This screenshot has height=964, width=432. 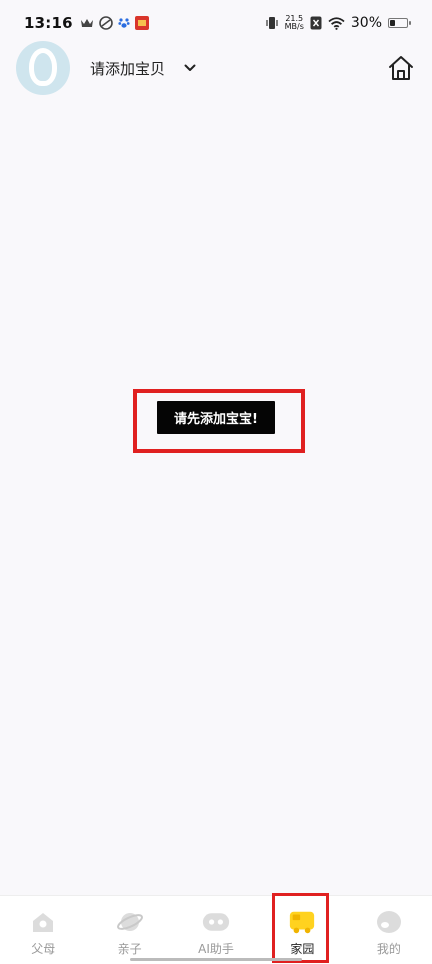 What do you see at coordinates (366, 23) in the screenshot?
I see `battery-percent: 30%` at bounding box center [366, 23].